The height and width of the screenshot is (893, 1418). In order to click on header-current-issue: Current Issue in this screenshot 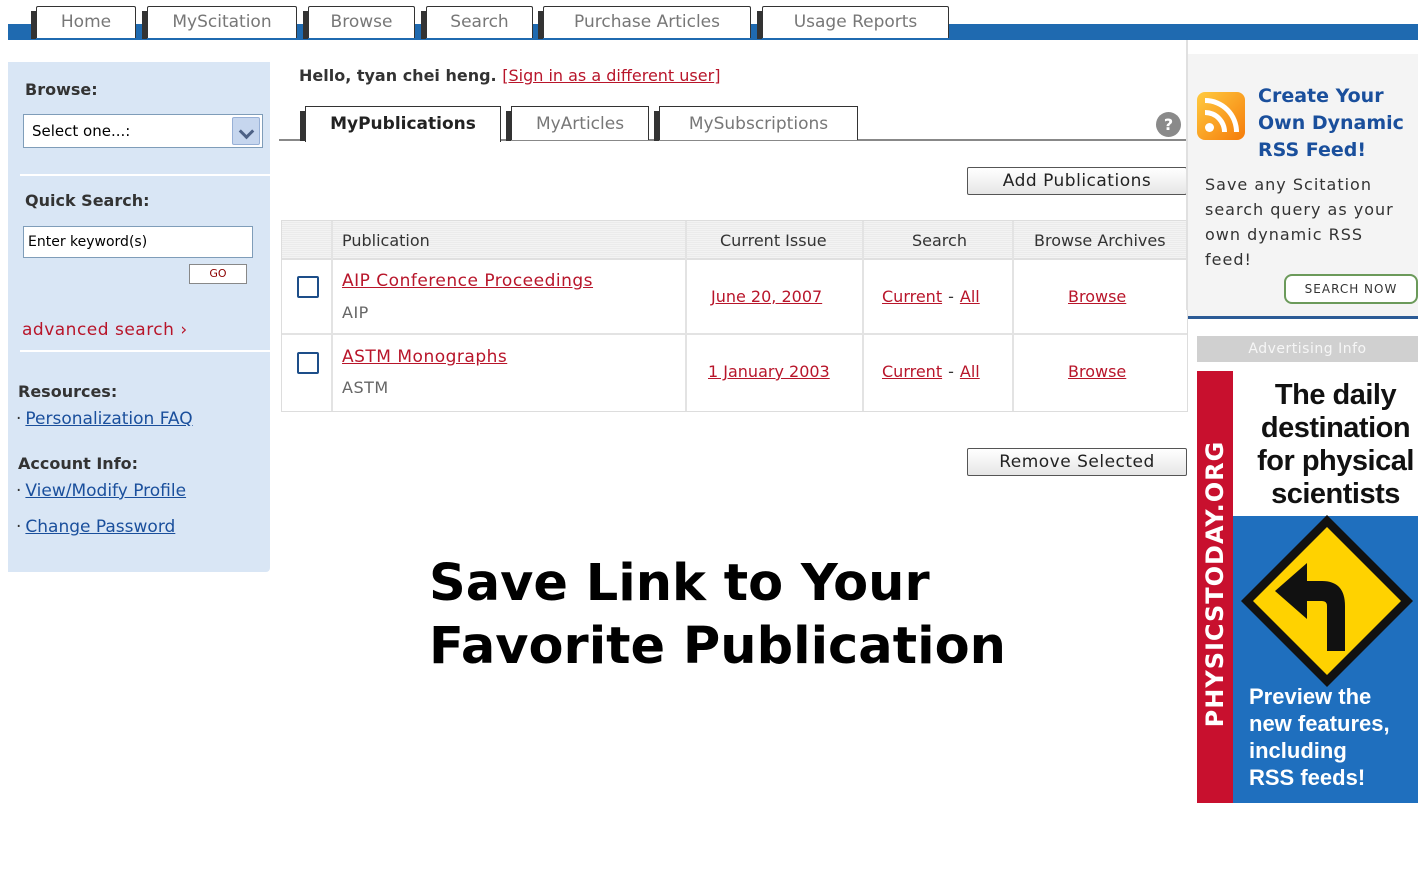, I will do `click(773, 240)`.